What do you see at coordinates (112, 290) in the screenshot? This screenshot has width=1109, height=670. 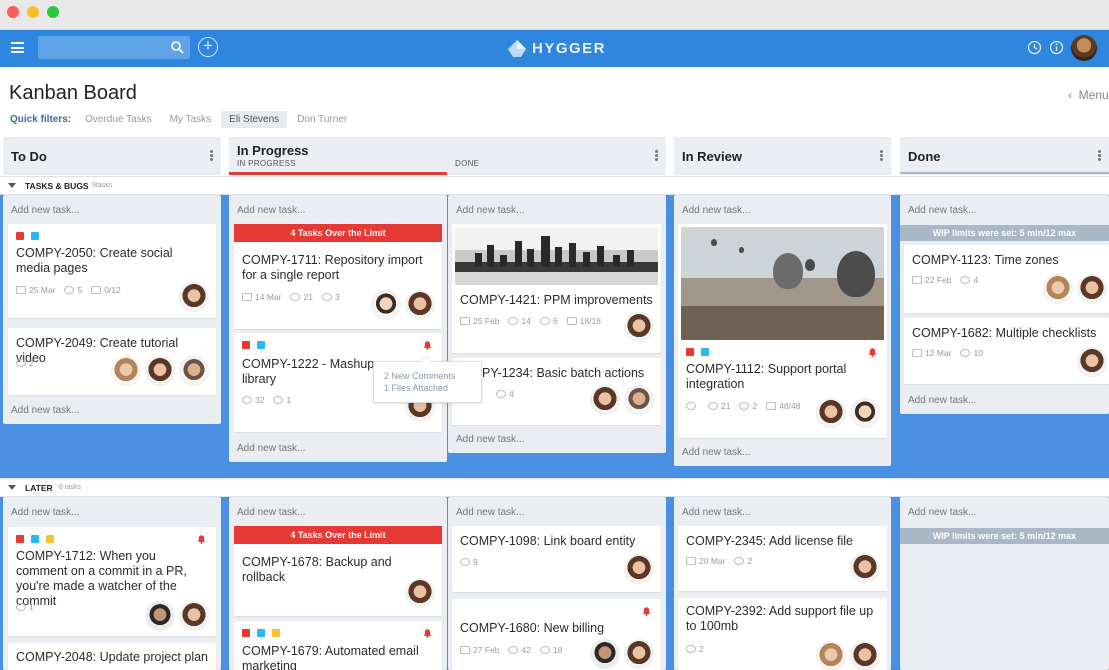 I see `checklist-count: 0/12` at bounding box center [112, 290].